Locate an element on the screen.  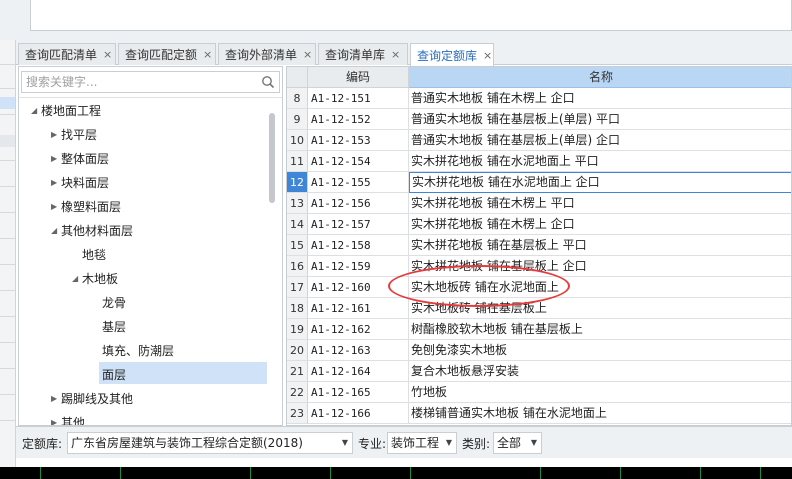
name-column-header: 名称 is located at coordinates (600, 77).